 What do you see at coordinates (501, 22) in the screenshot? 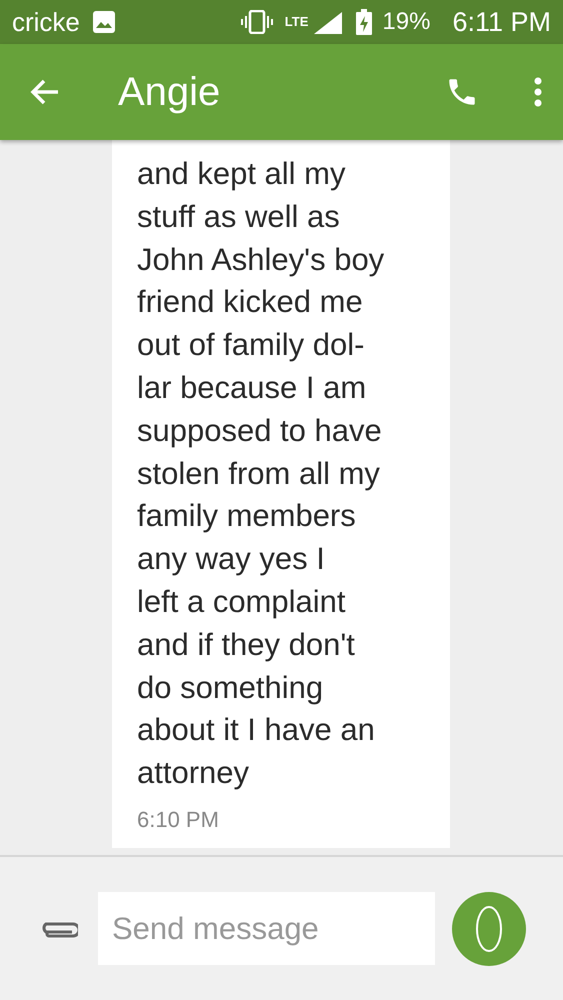
I see `clock: 6:11 PM` at bounding box center [501, 22].